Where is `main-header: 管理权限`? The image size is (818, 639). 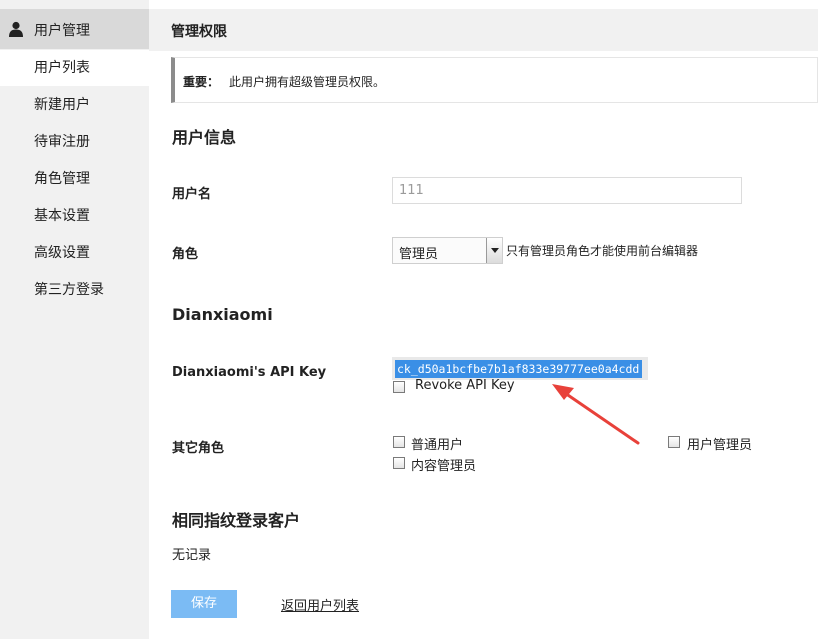 main-header: 管理权限 is located at coordinates (483, 30).